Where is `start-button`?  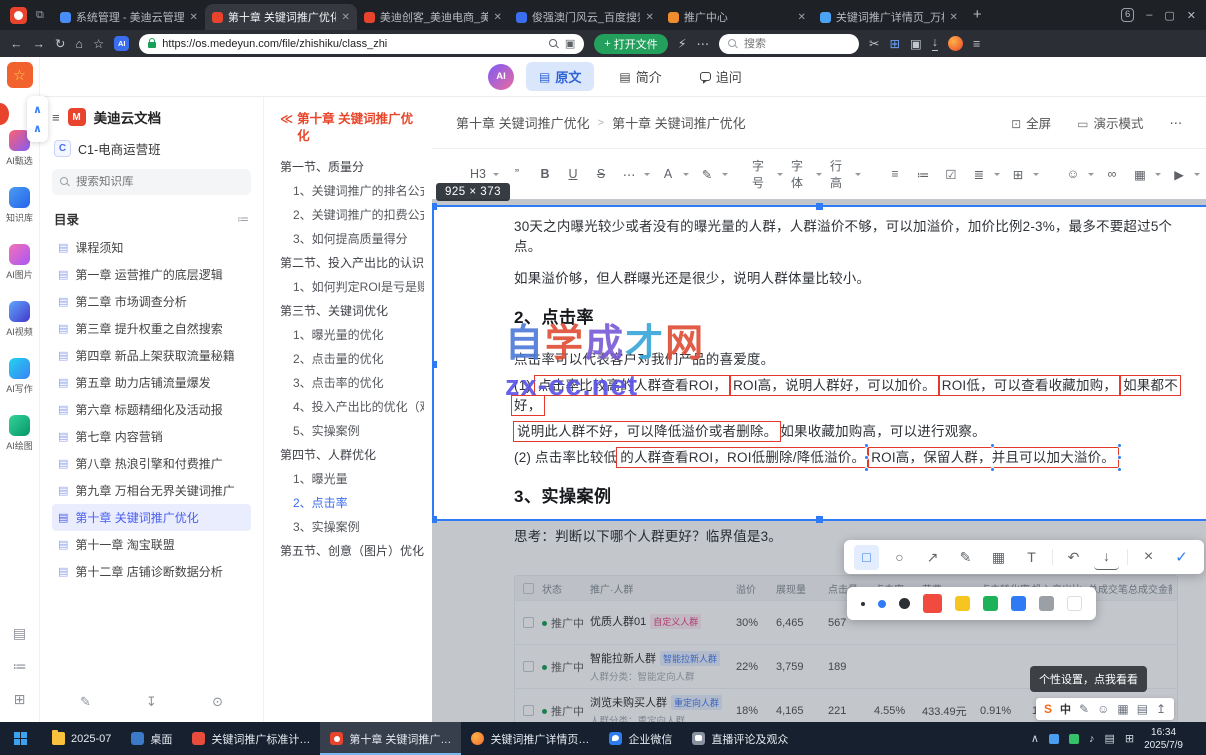 start-button is located at coordinates (21, 738).